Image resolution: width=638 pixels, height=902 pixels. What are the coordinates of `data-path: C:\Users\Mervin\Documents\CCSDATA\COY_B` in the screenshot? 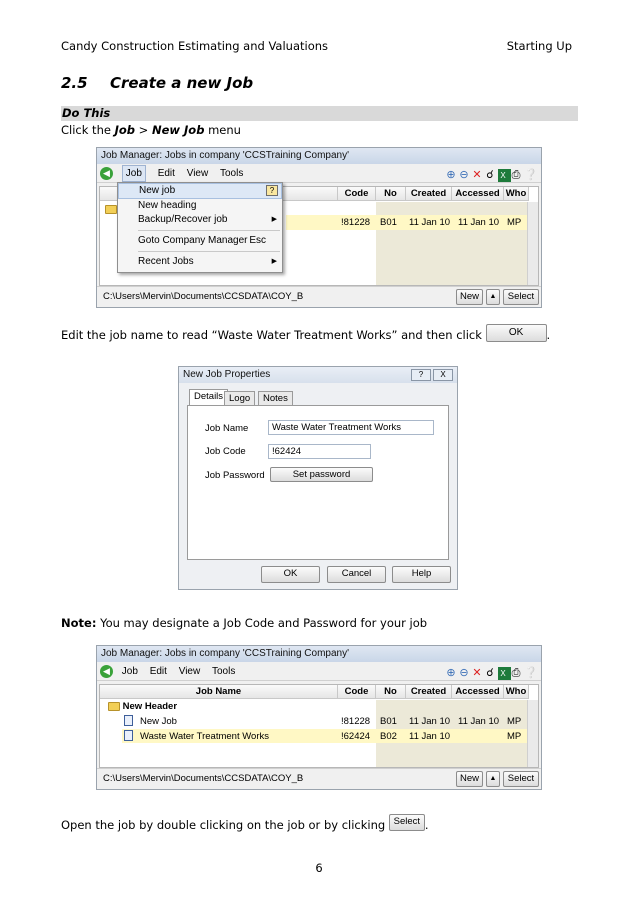 It's located at (203, 778).